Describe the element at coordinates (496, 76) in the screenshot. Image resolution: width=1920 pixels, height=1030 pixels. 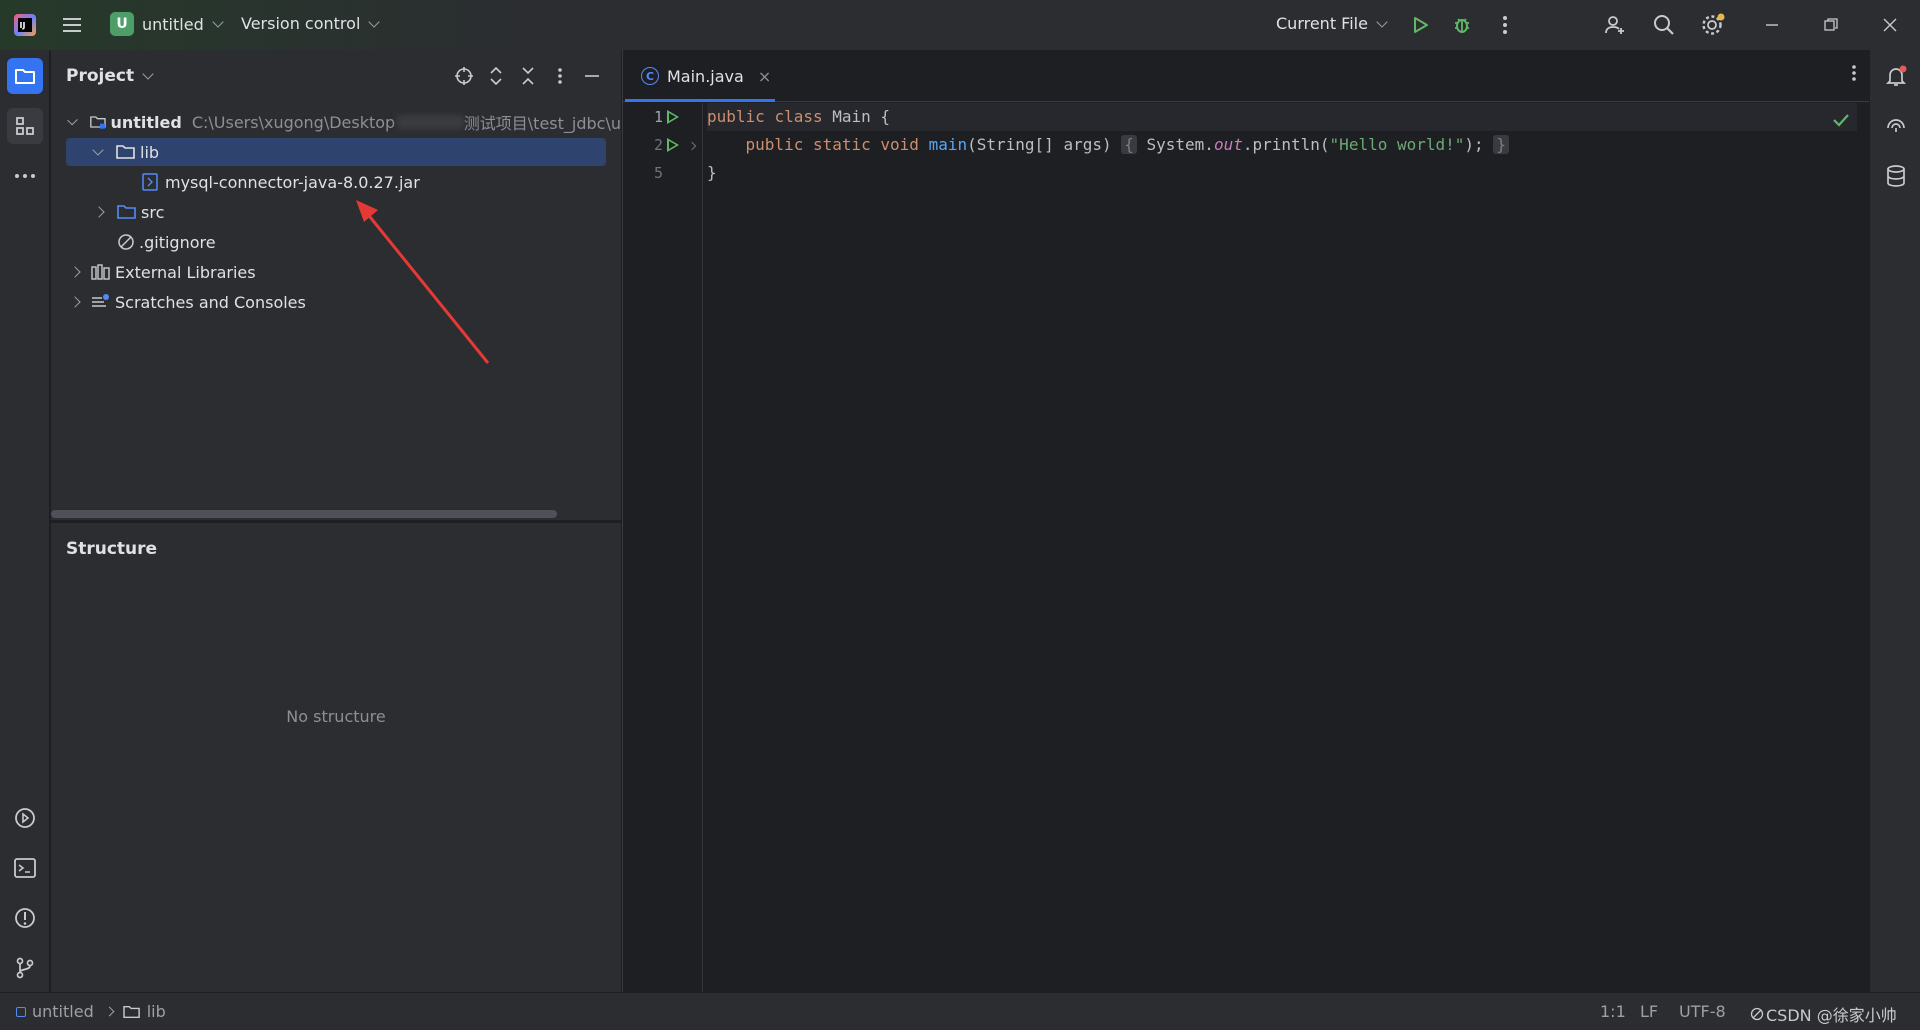
I see `expand-all-icon` at that location.